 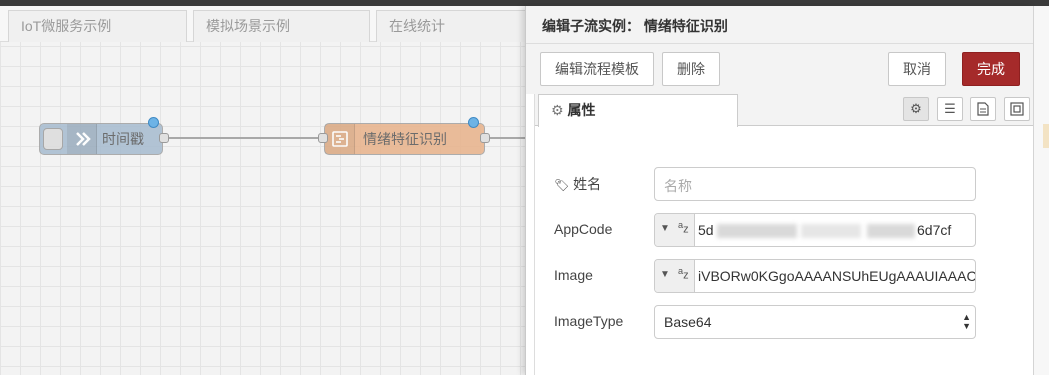 I want to click on name-placeholder: 名称, so click(x=678, y=186).